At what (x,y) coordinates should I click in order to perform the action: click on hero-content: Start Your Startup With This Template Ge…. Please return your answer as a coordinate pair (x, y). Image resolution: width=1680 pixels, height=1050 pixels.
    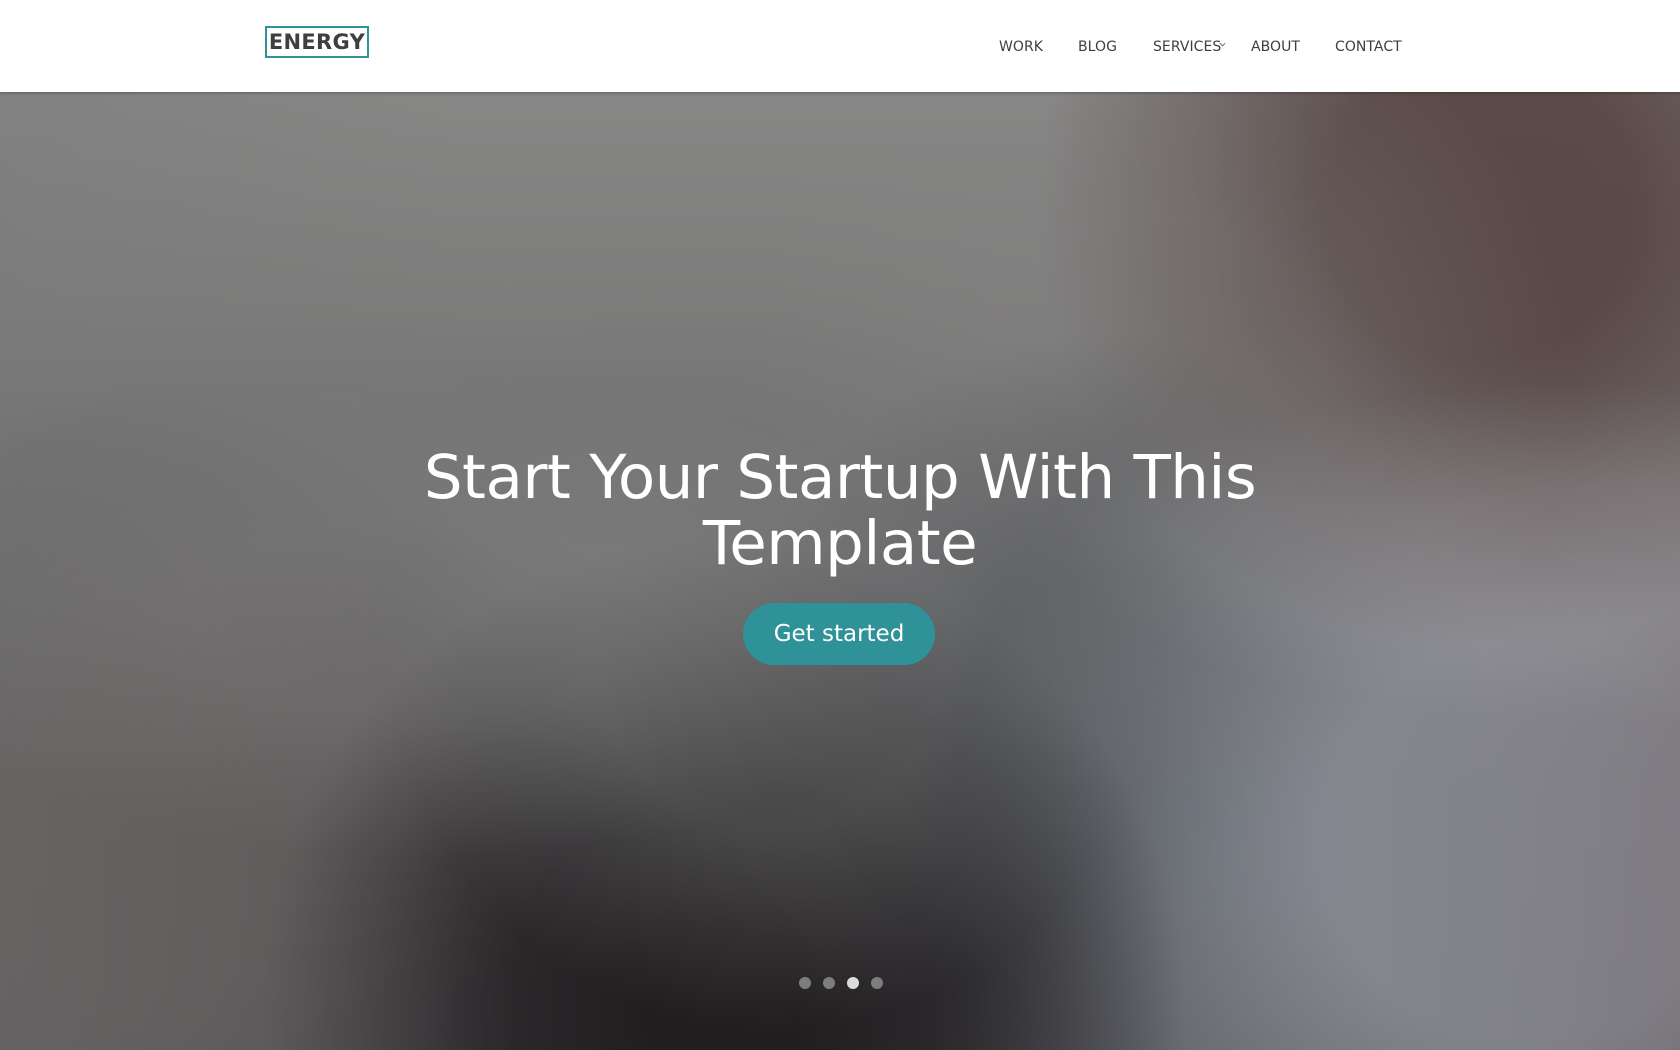
    Looking at the image, I should click on (840, 553).